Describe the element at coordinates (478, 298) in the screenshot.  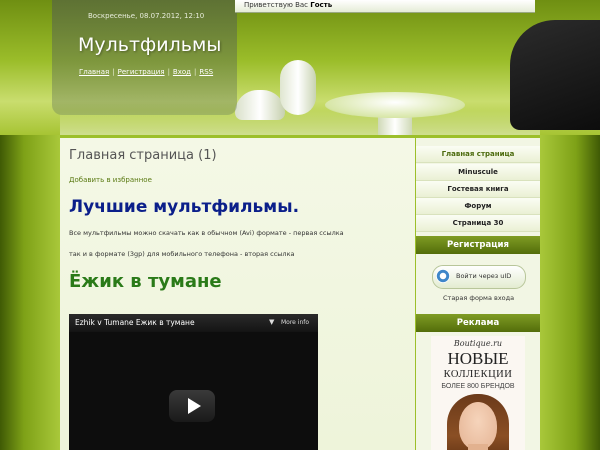
I see `old-login-form-link: Старая форма входа` at that location.